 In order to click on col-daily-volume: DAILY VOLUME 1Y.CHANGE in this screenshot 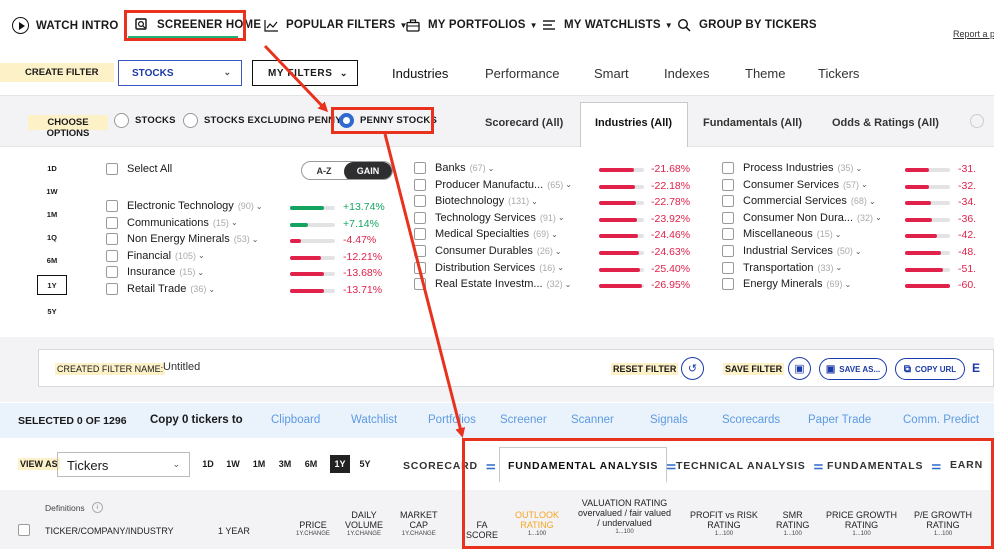, I will do `click(364, 524)`.